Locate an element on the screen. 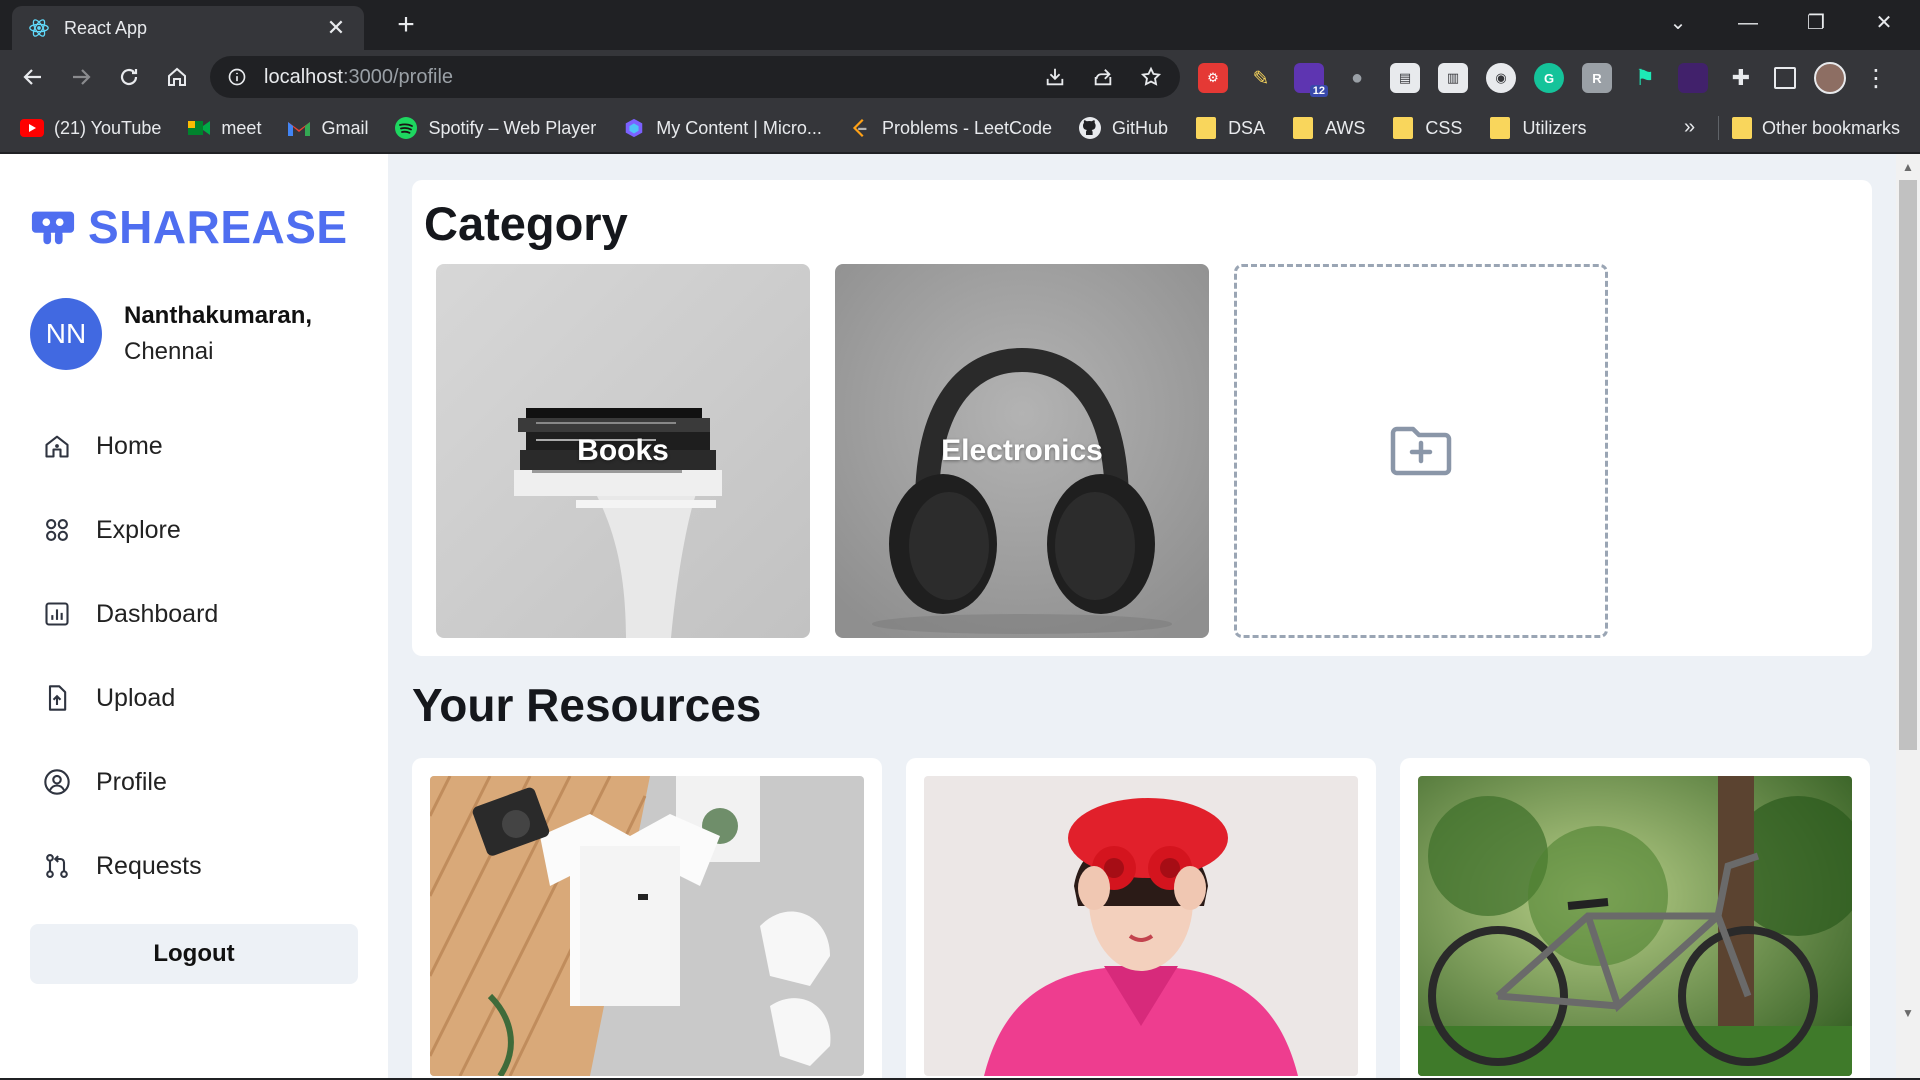 The height and width of the screenshot is (1080, 1920). user-city: Chennai is located at coordinates (169, 351).